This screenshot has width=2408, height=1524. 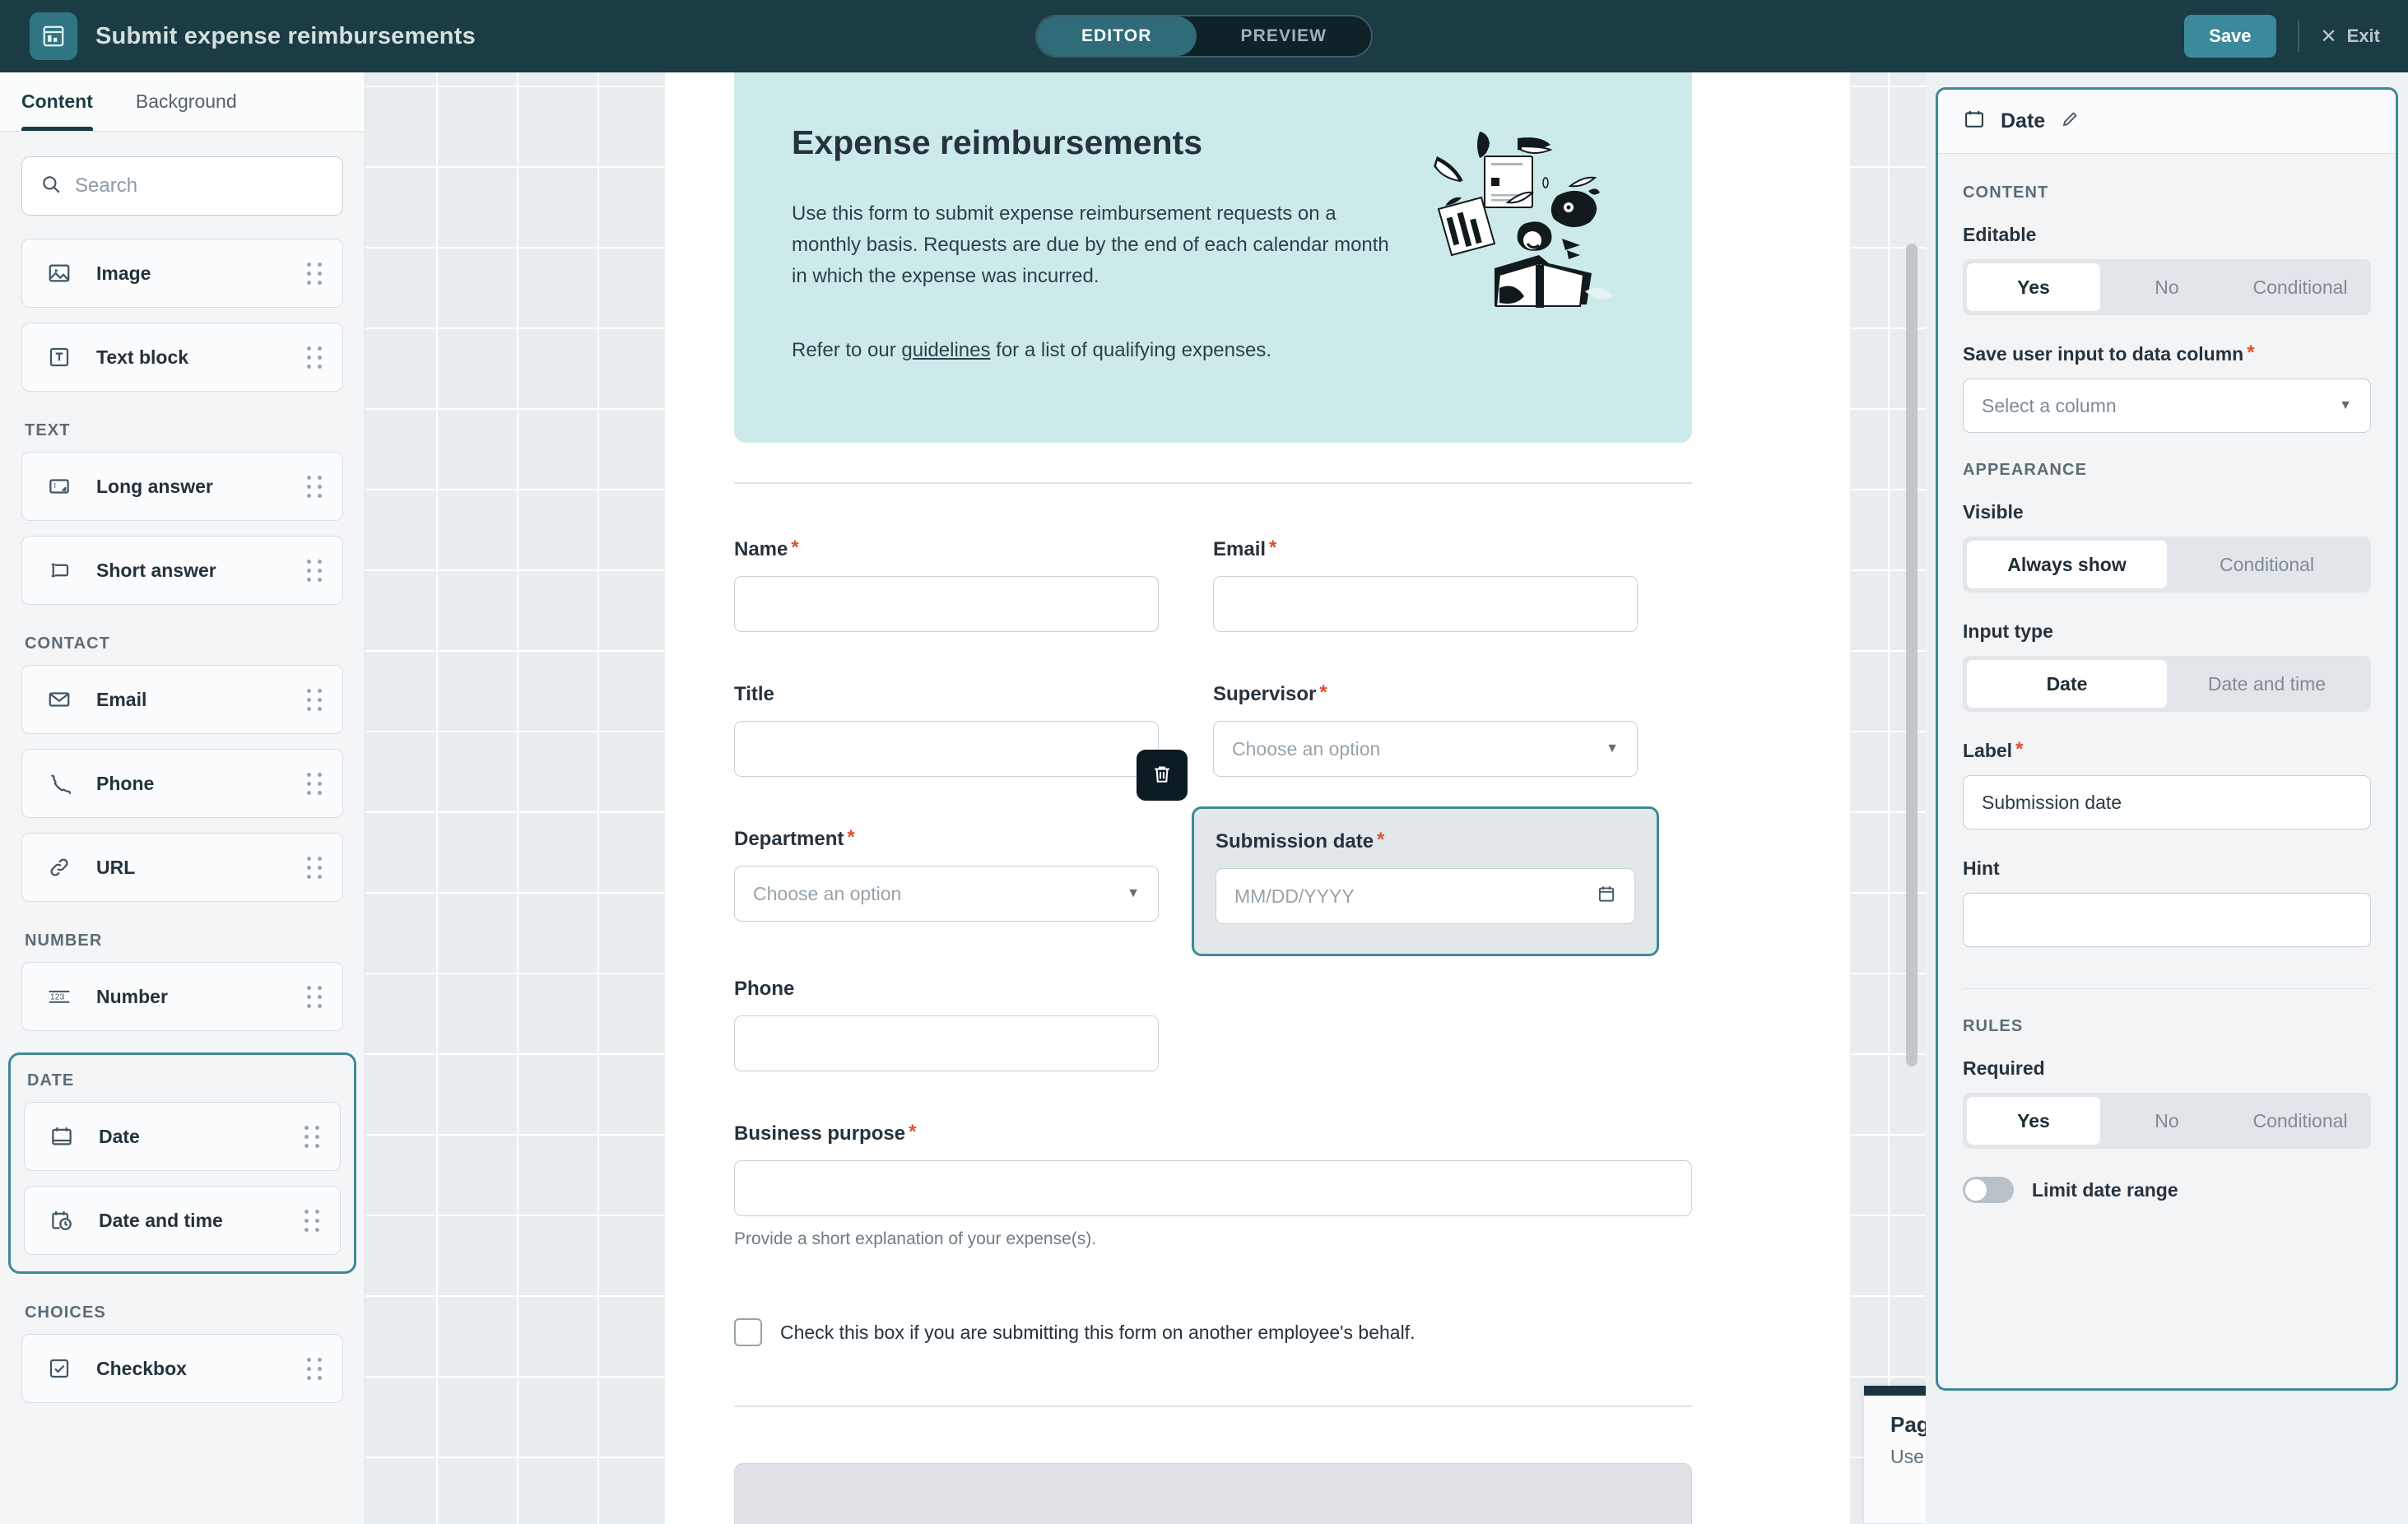 I want to click on tab-background: Background, so click(x=185, y=101).